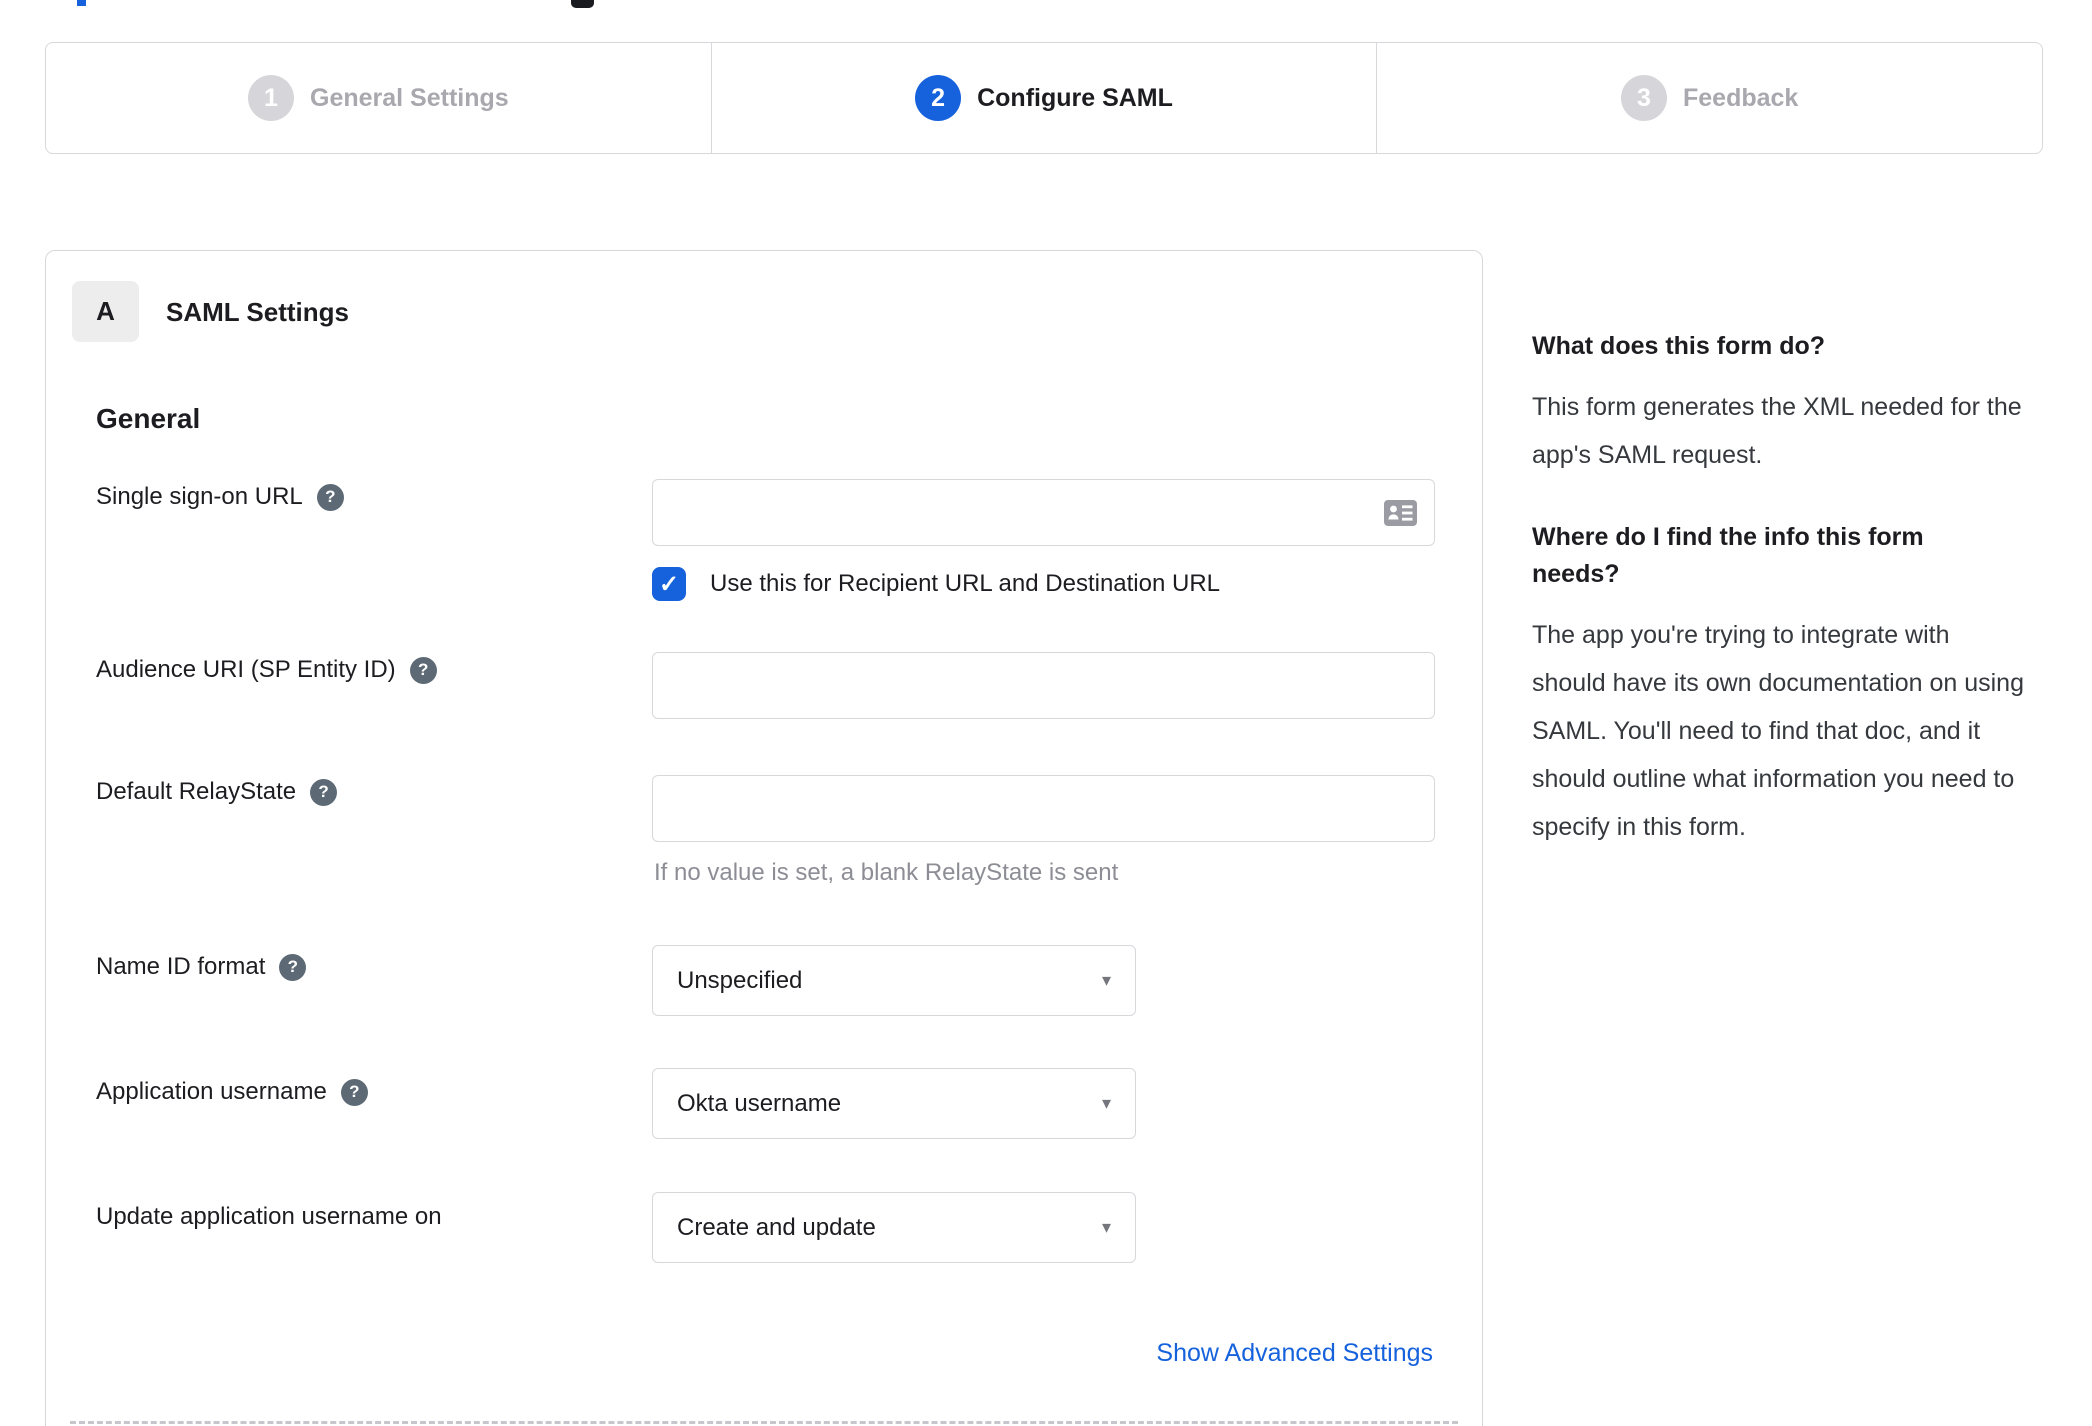  What do you see at coordinates (220, 497) in the screenshot?
I see `sso-url-label: Single sign-on URL ?` at bounding box center [220, 497].